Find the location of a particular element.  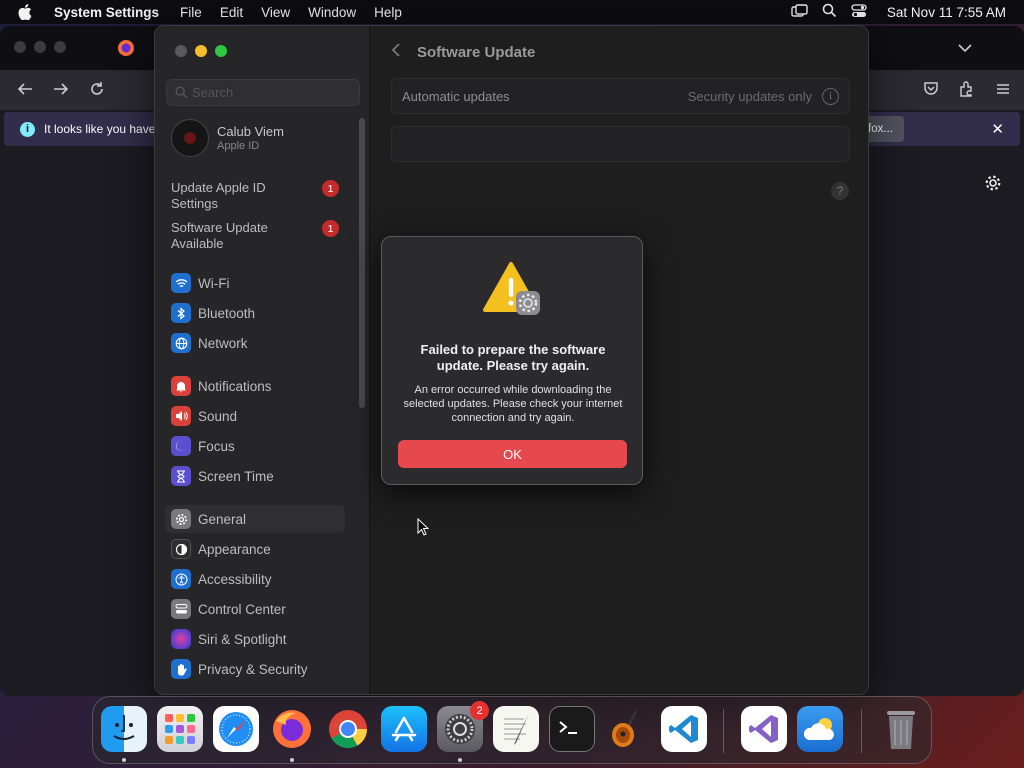

menu-clock: Sat Nov 11 7:55 AM is located at coordinates (946, 12).